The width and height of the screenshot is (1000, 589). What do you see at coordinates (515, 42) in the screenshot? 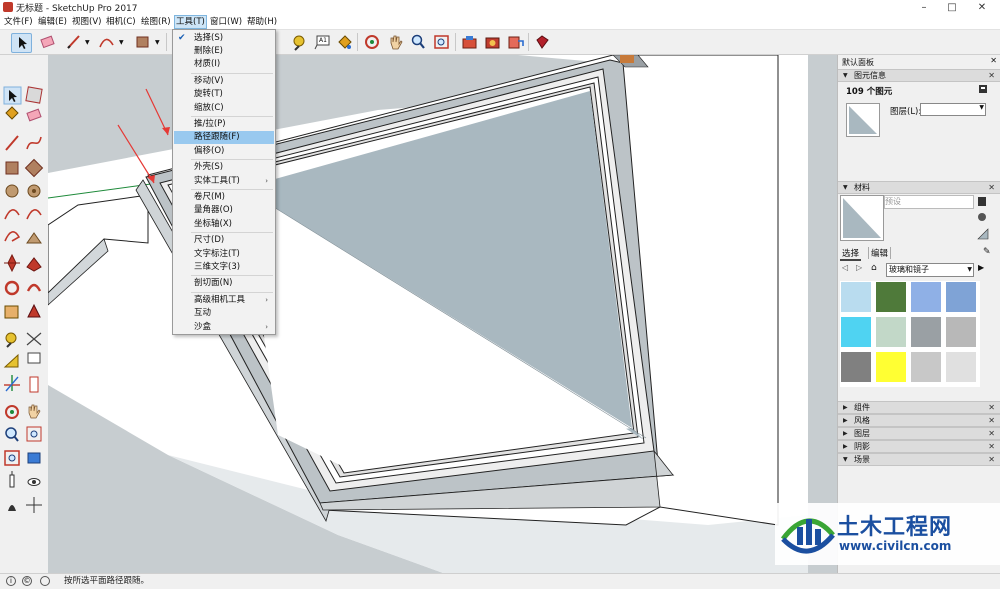
I see `share-model-button` at bounding box center [515, 42].